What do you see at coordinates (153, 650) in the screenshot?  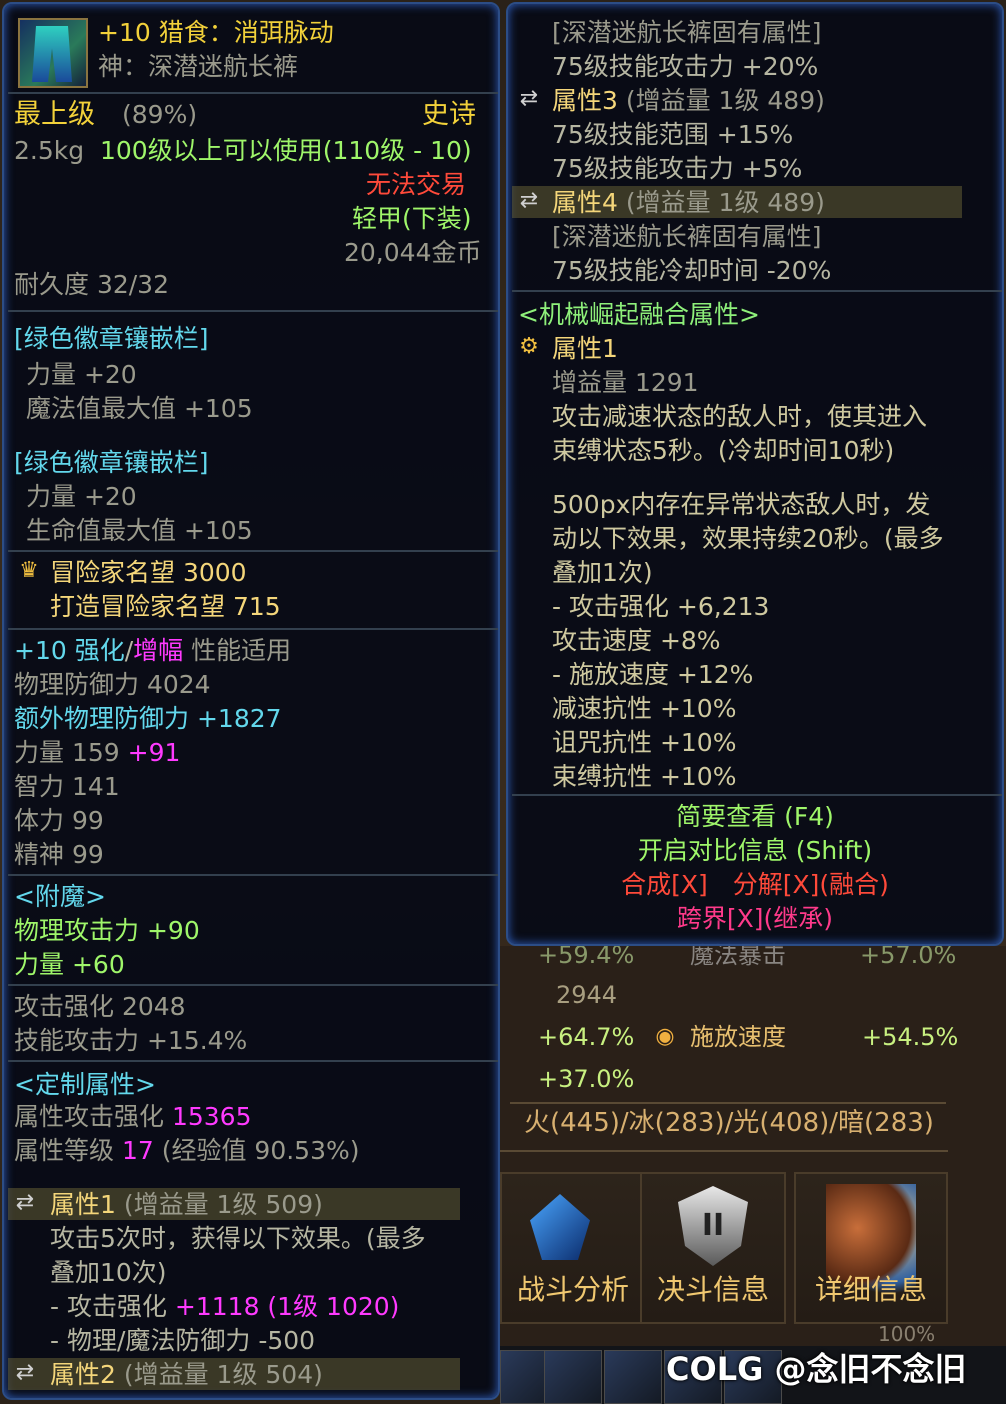 I see `enhance-header: +10 强化/增幅 性能适用` at bounding box center [153, 650].